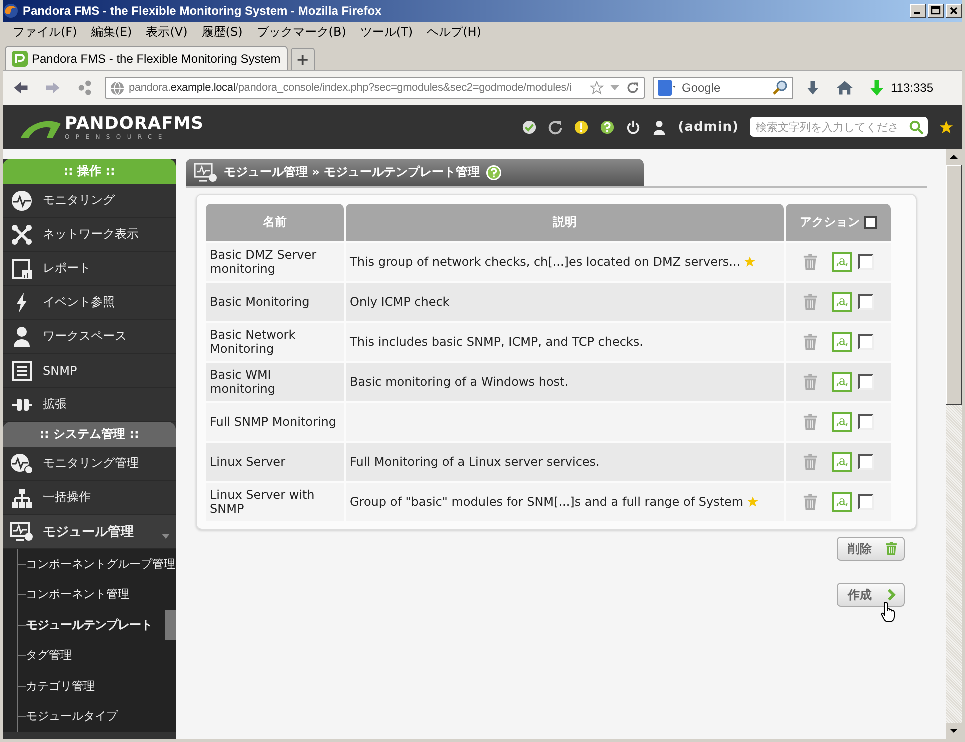  I want to click on submenu-item: コンポーネントグループ管理, so click(101, 564).